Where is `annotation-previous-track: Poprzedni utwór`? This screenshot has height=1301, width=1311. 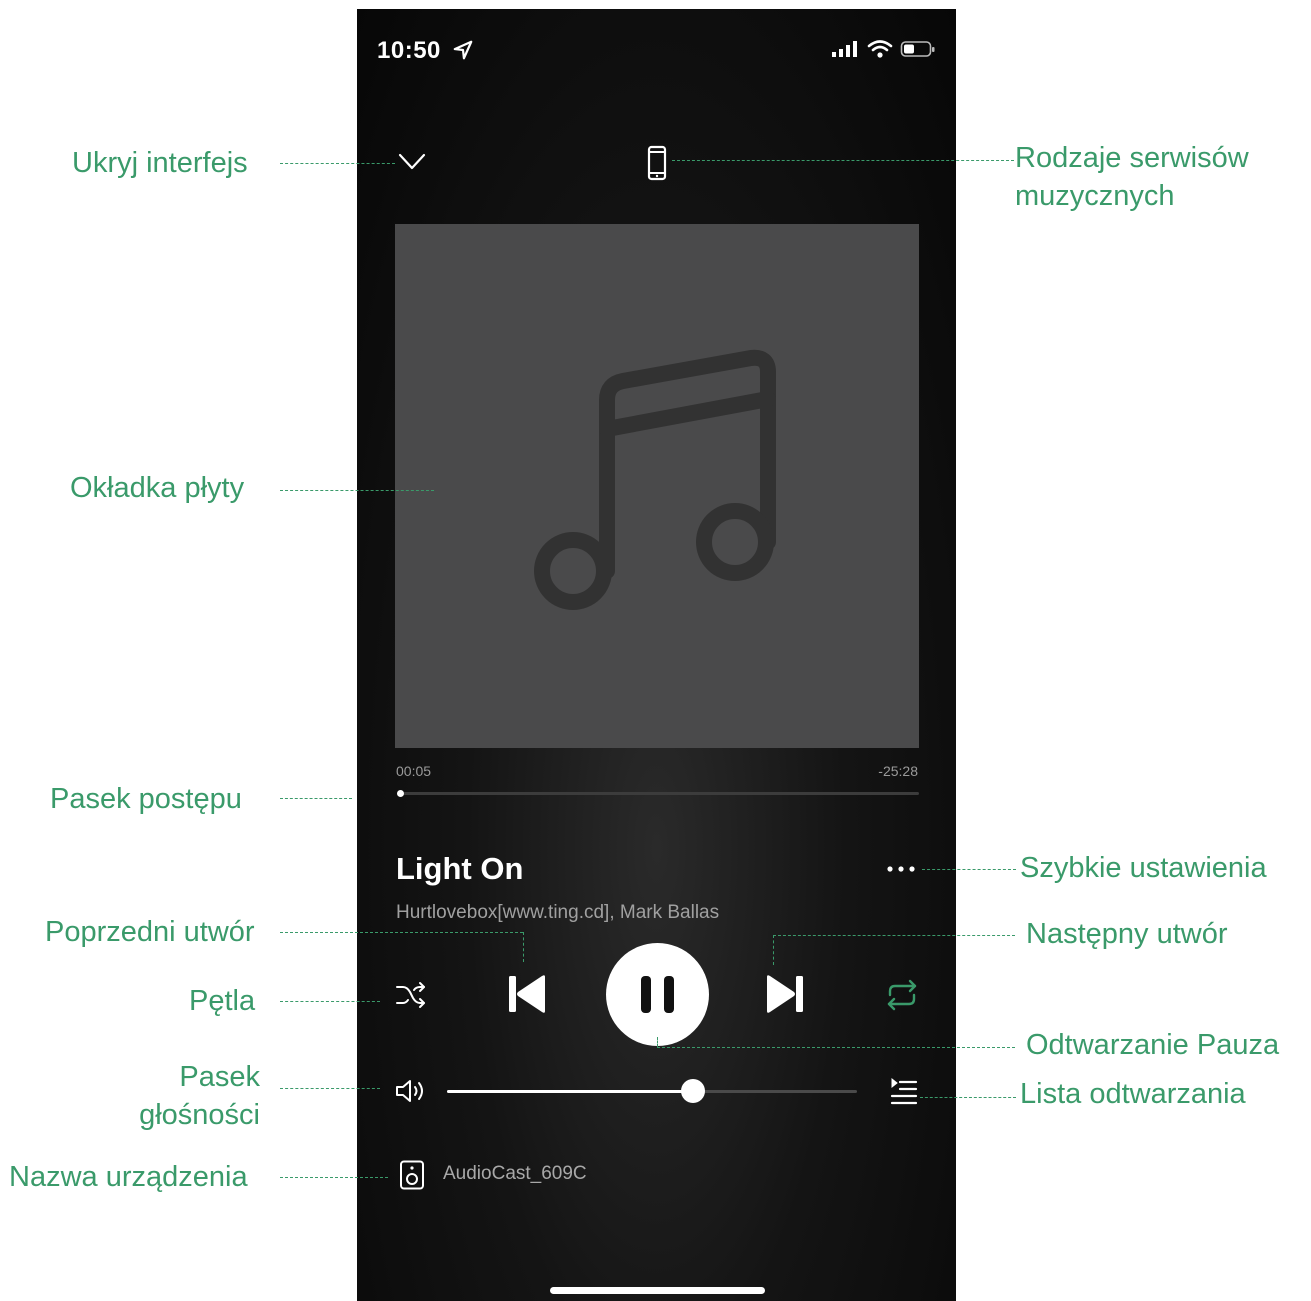 annotation-previous-track: Poprzedni utwór is located at coordinates (150, 932).